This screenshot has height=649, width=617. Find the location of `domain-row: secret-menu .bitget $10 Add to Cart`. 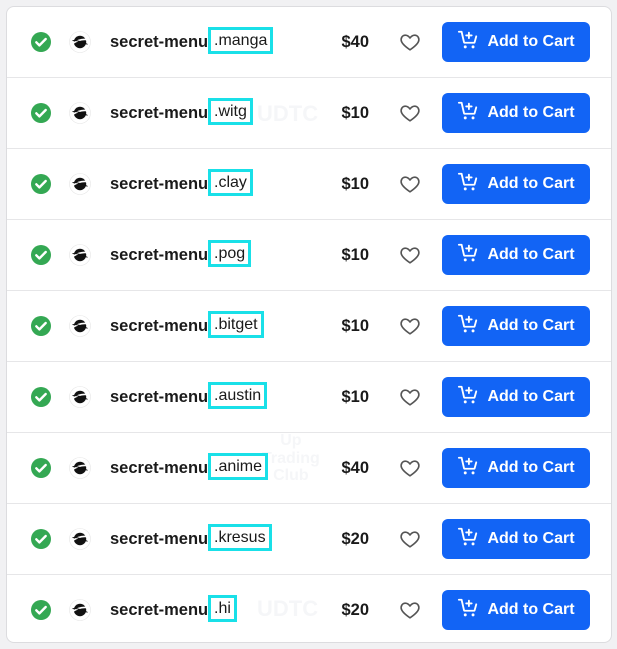

domain-row: secret-menu .bitget $10 Add to Cart is located at coordinates (309, 326).